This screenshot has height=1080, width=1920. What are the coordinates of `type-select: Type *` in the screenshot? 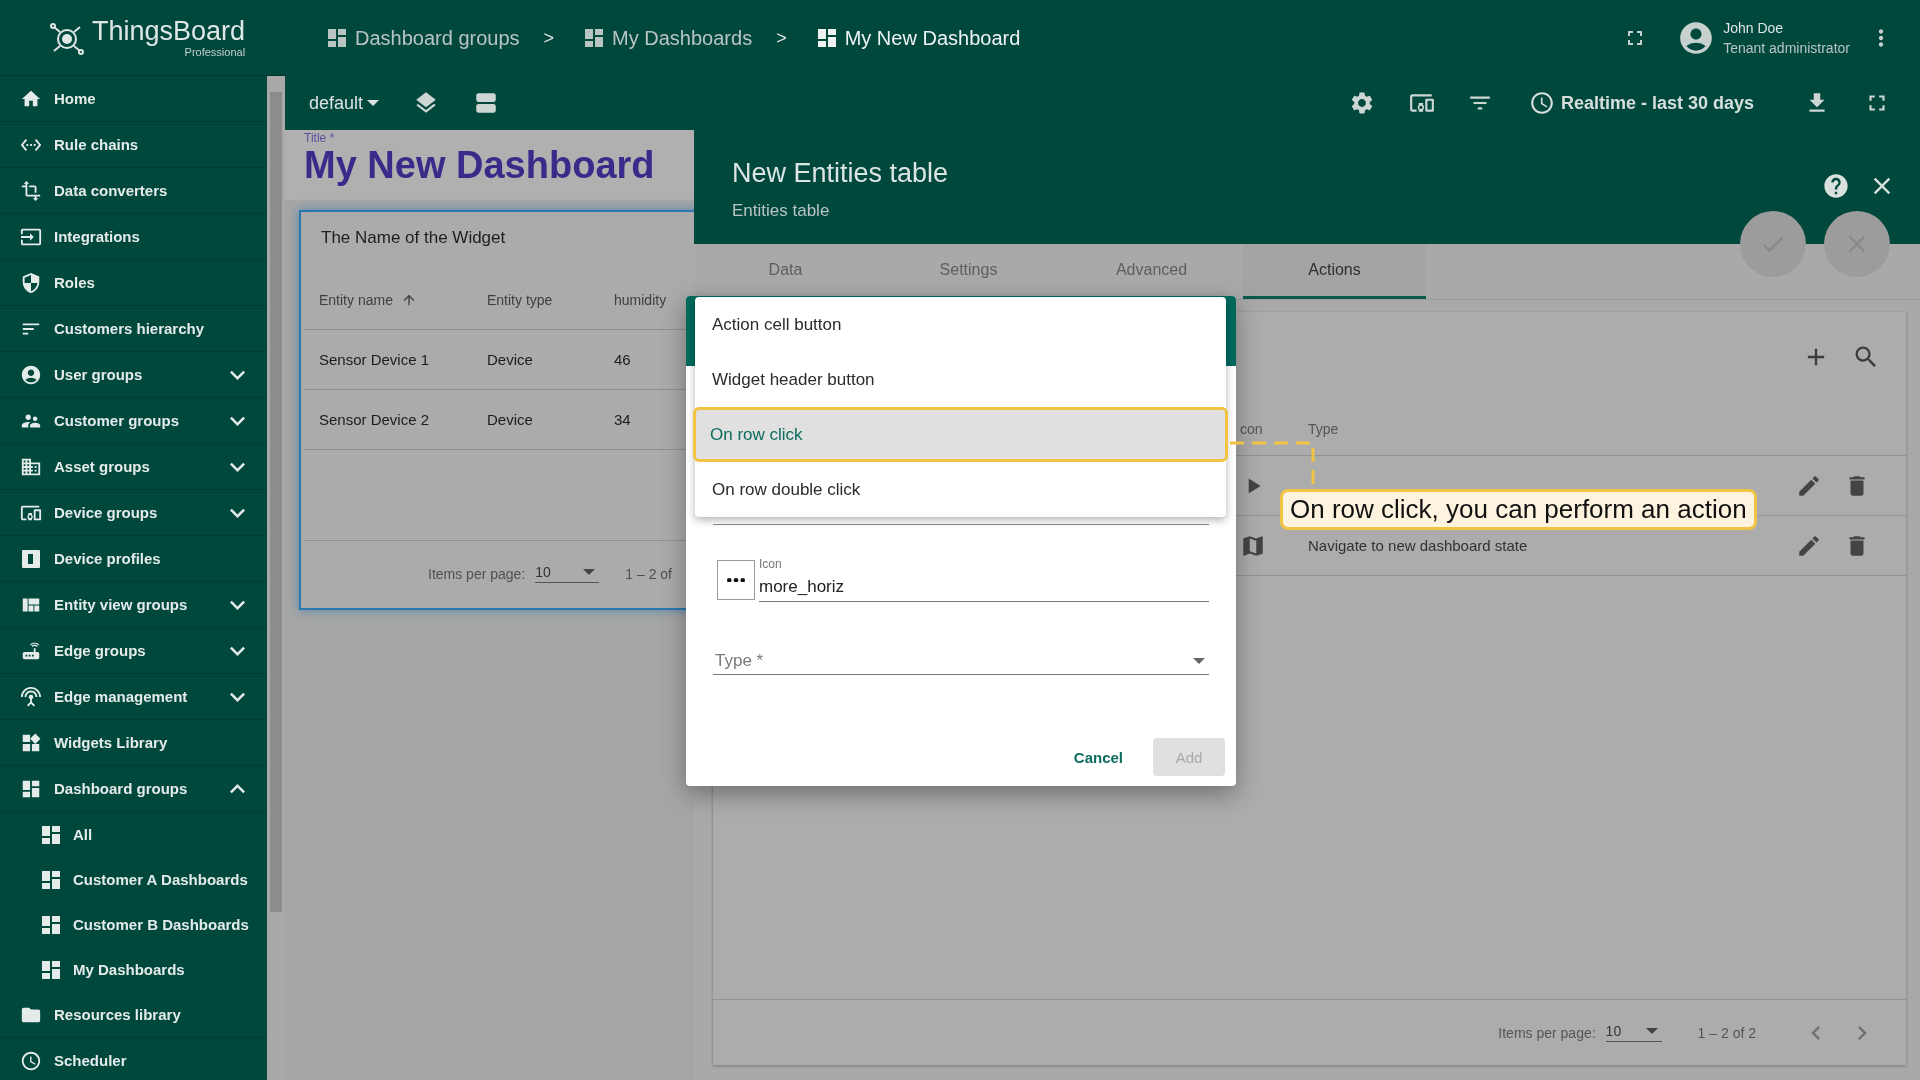 It's located at (951, 661).